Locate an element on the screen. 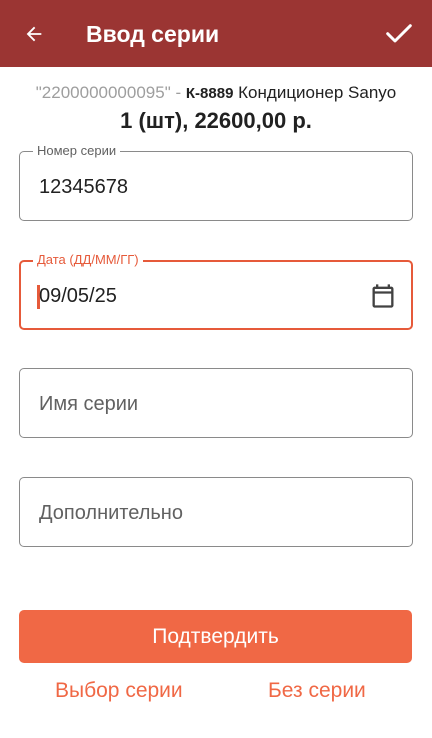  back-button is located at coordinates (34, 34).